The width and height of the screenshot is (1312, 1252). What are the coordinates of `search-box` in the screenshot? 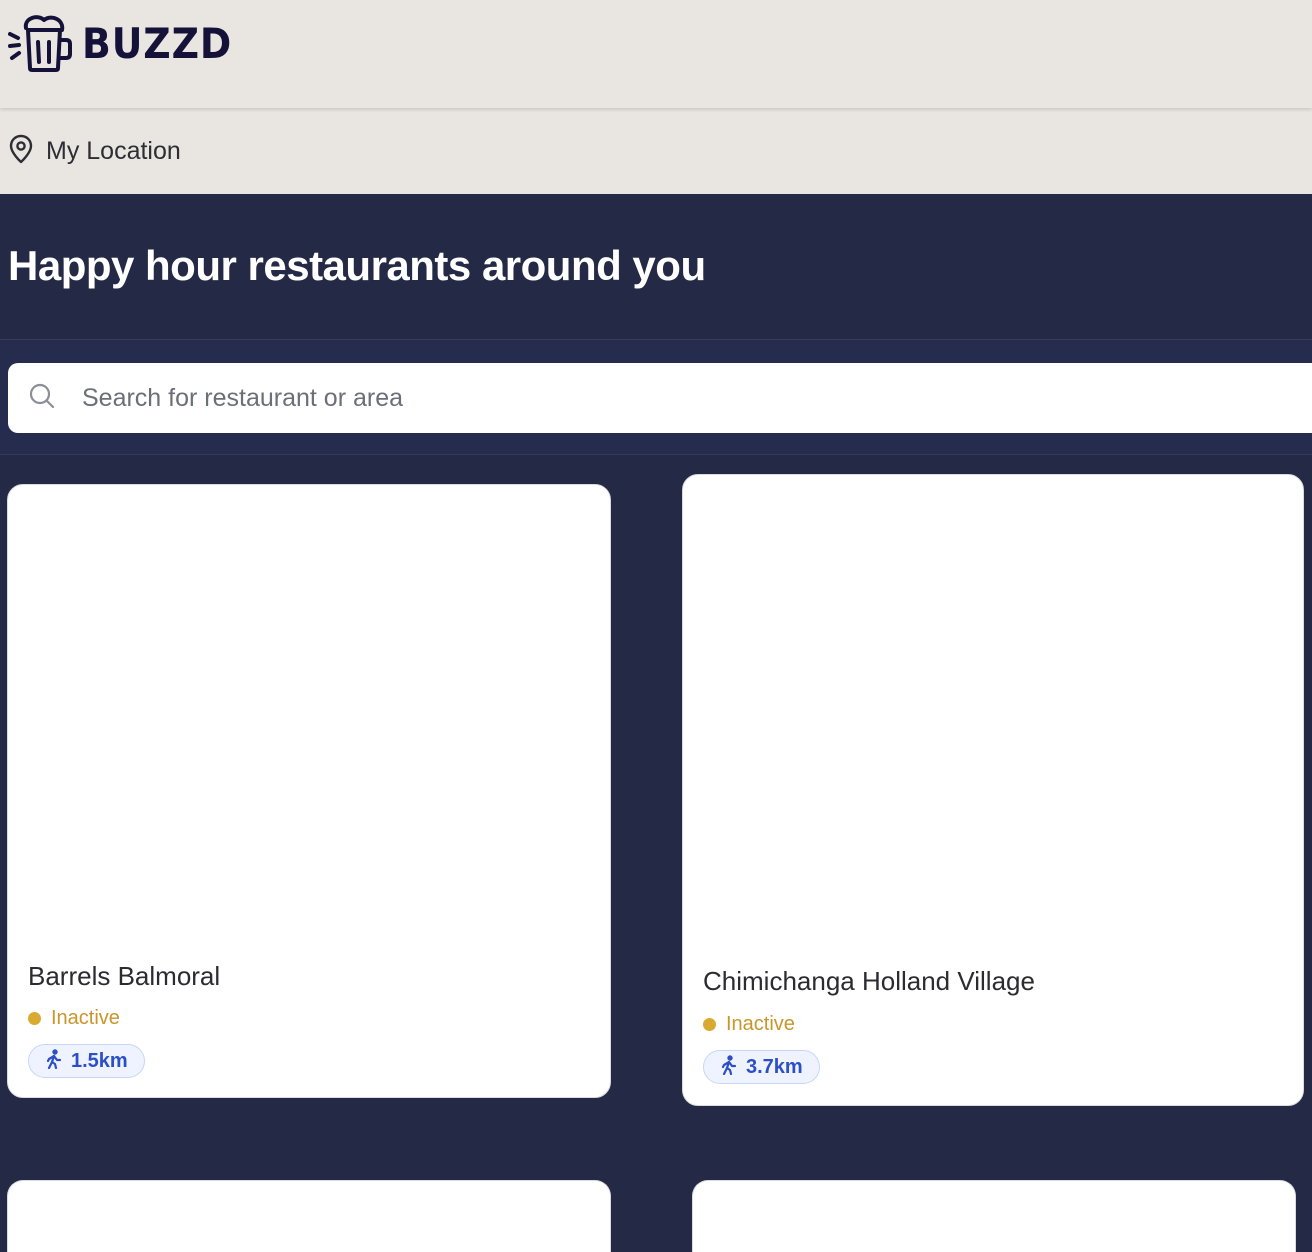 It's located at (660, 398).